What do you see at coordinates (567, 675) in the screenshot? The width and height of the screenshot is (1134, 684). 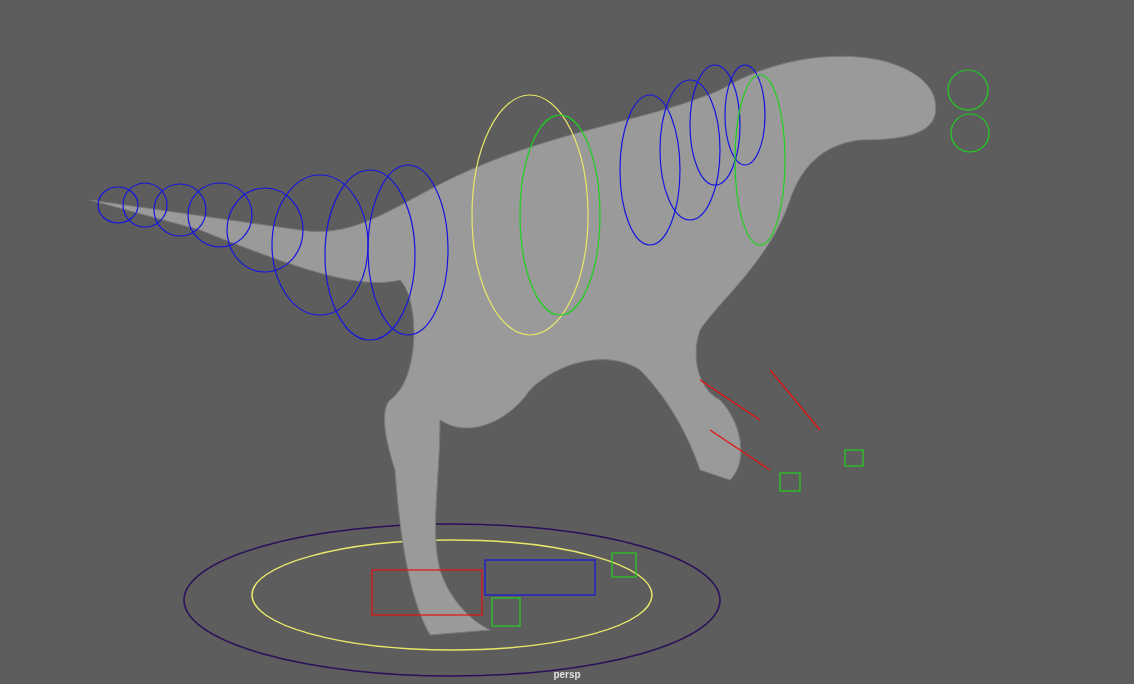 I see `camera-label: persp` at bounding box center [567, 675].